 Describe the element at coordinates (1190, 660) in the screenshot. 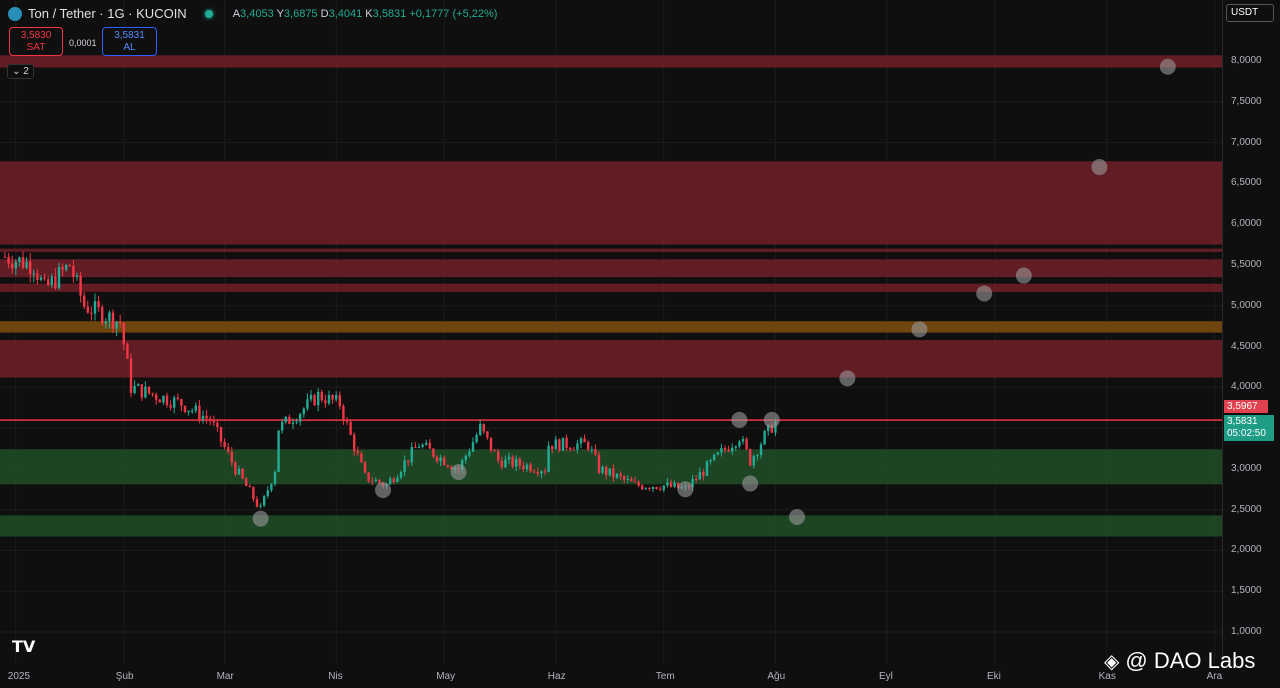

I see `watermark-text: @ DAO Labs` at that location.